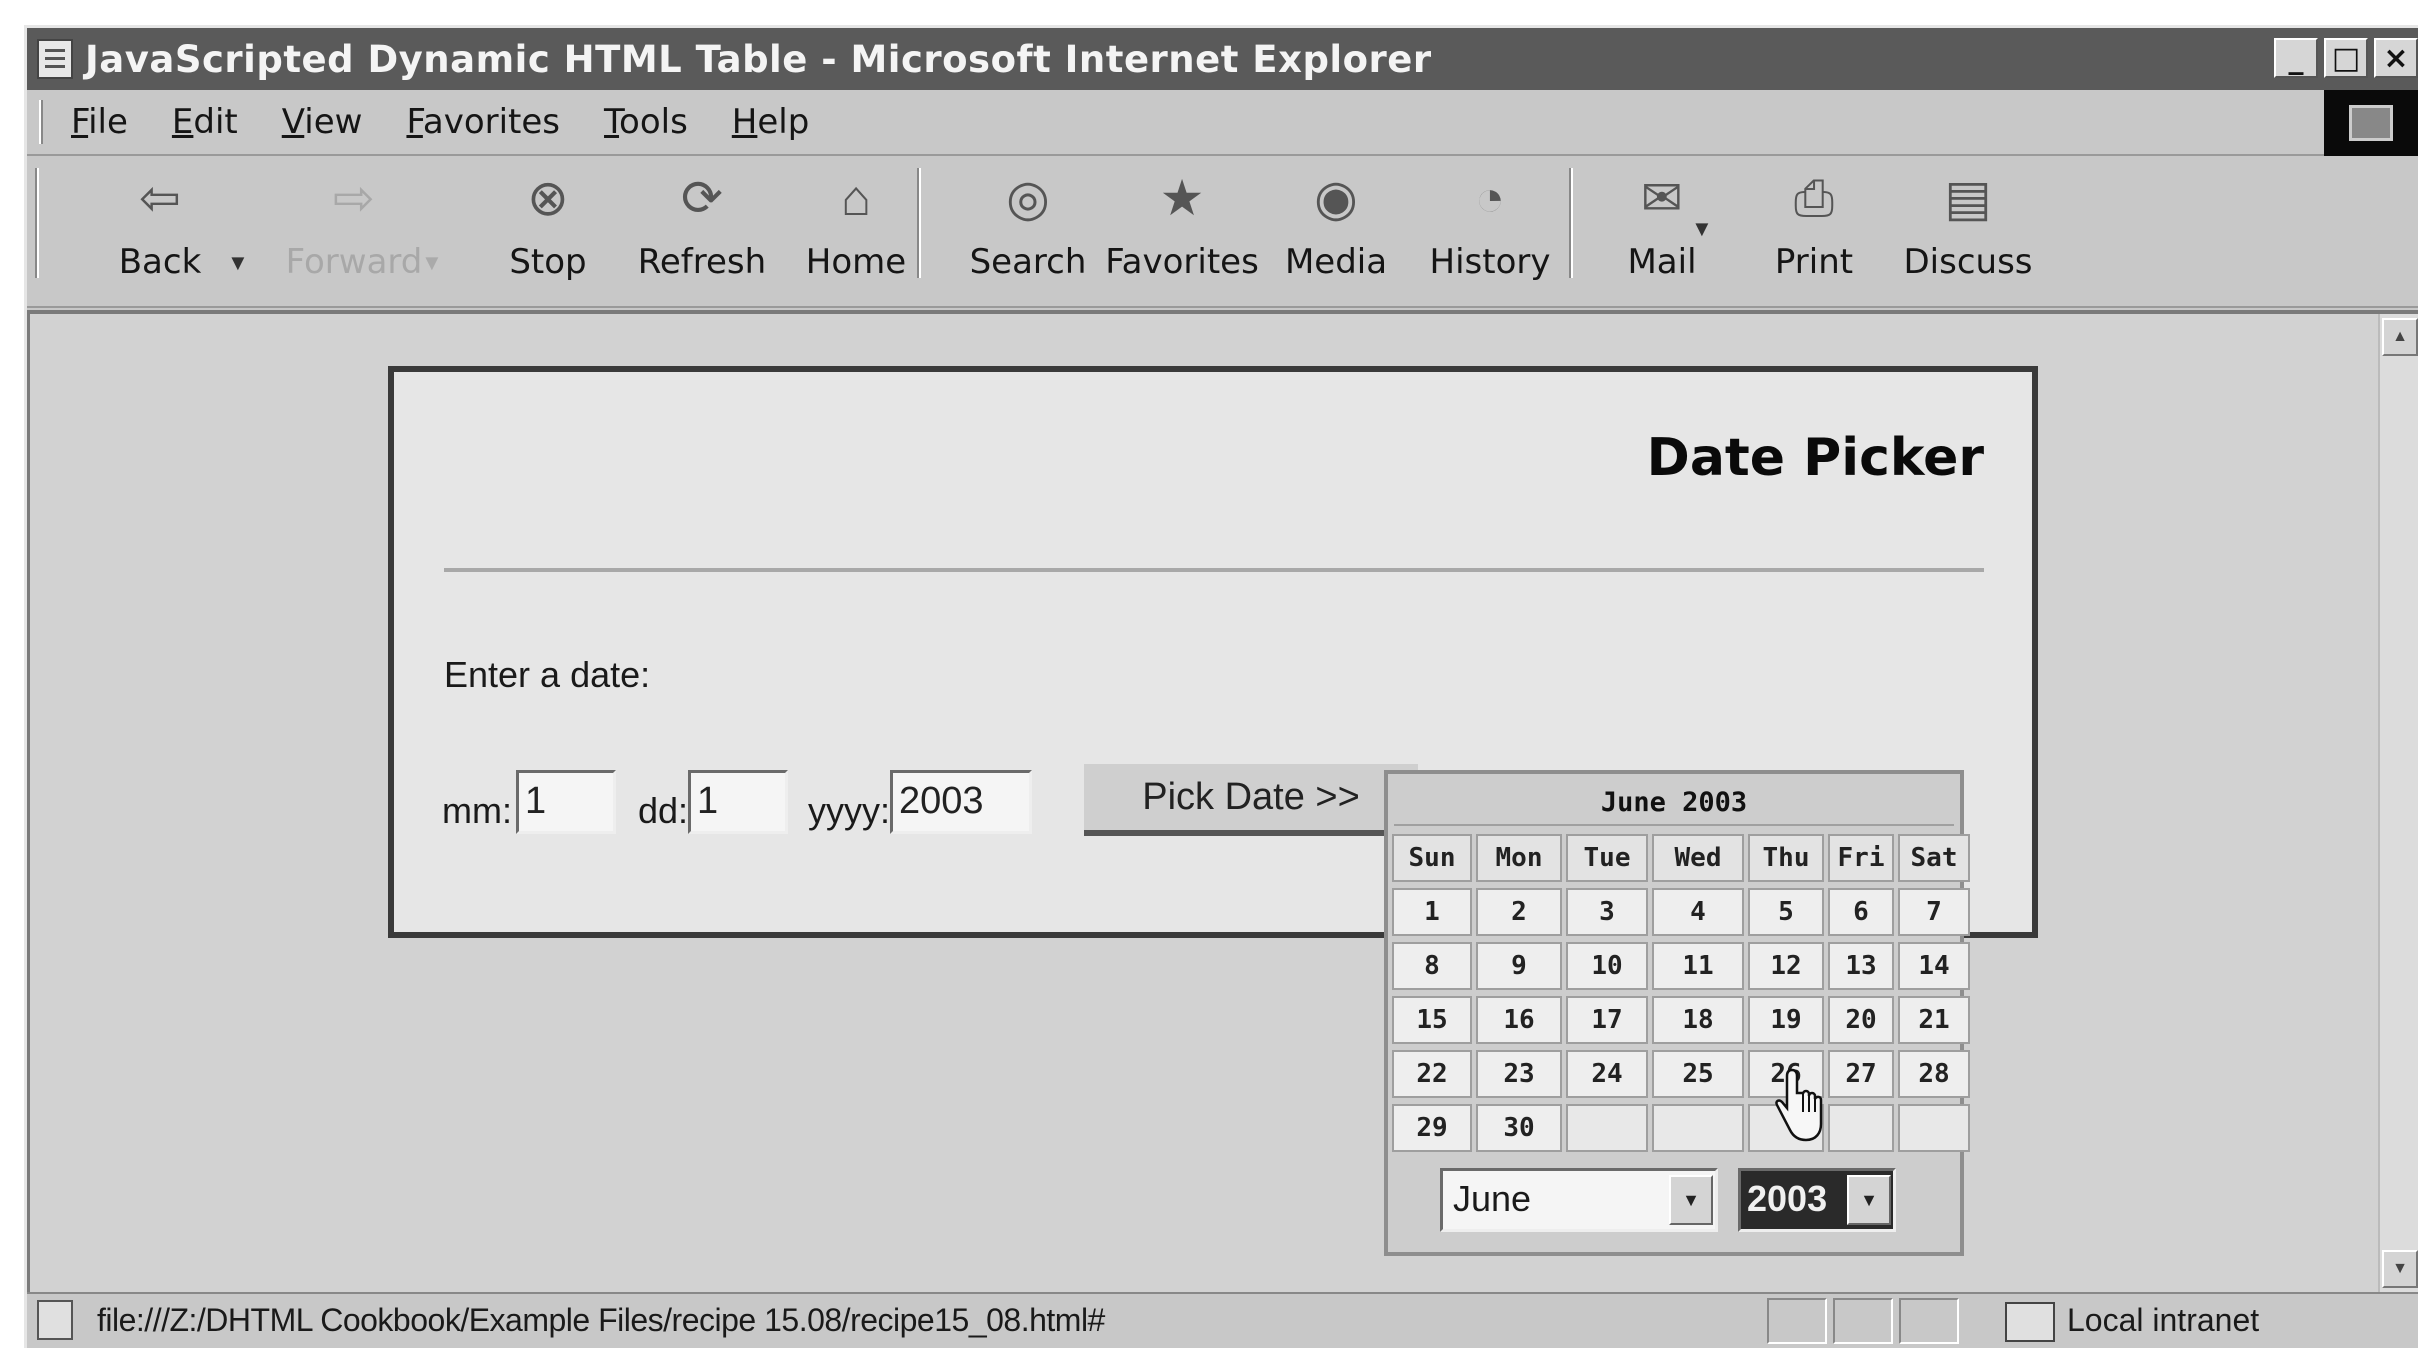  What do you see at coordinates (856, 198) in the screenshot?
I see `home-icon: ⌂` at bounding box center [856, 198].